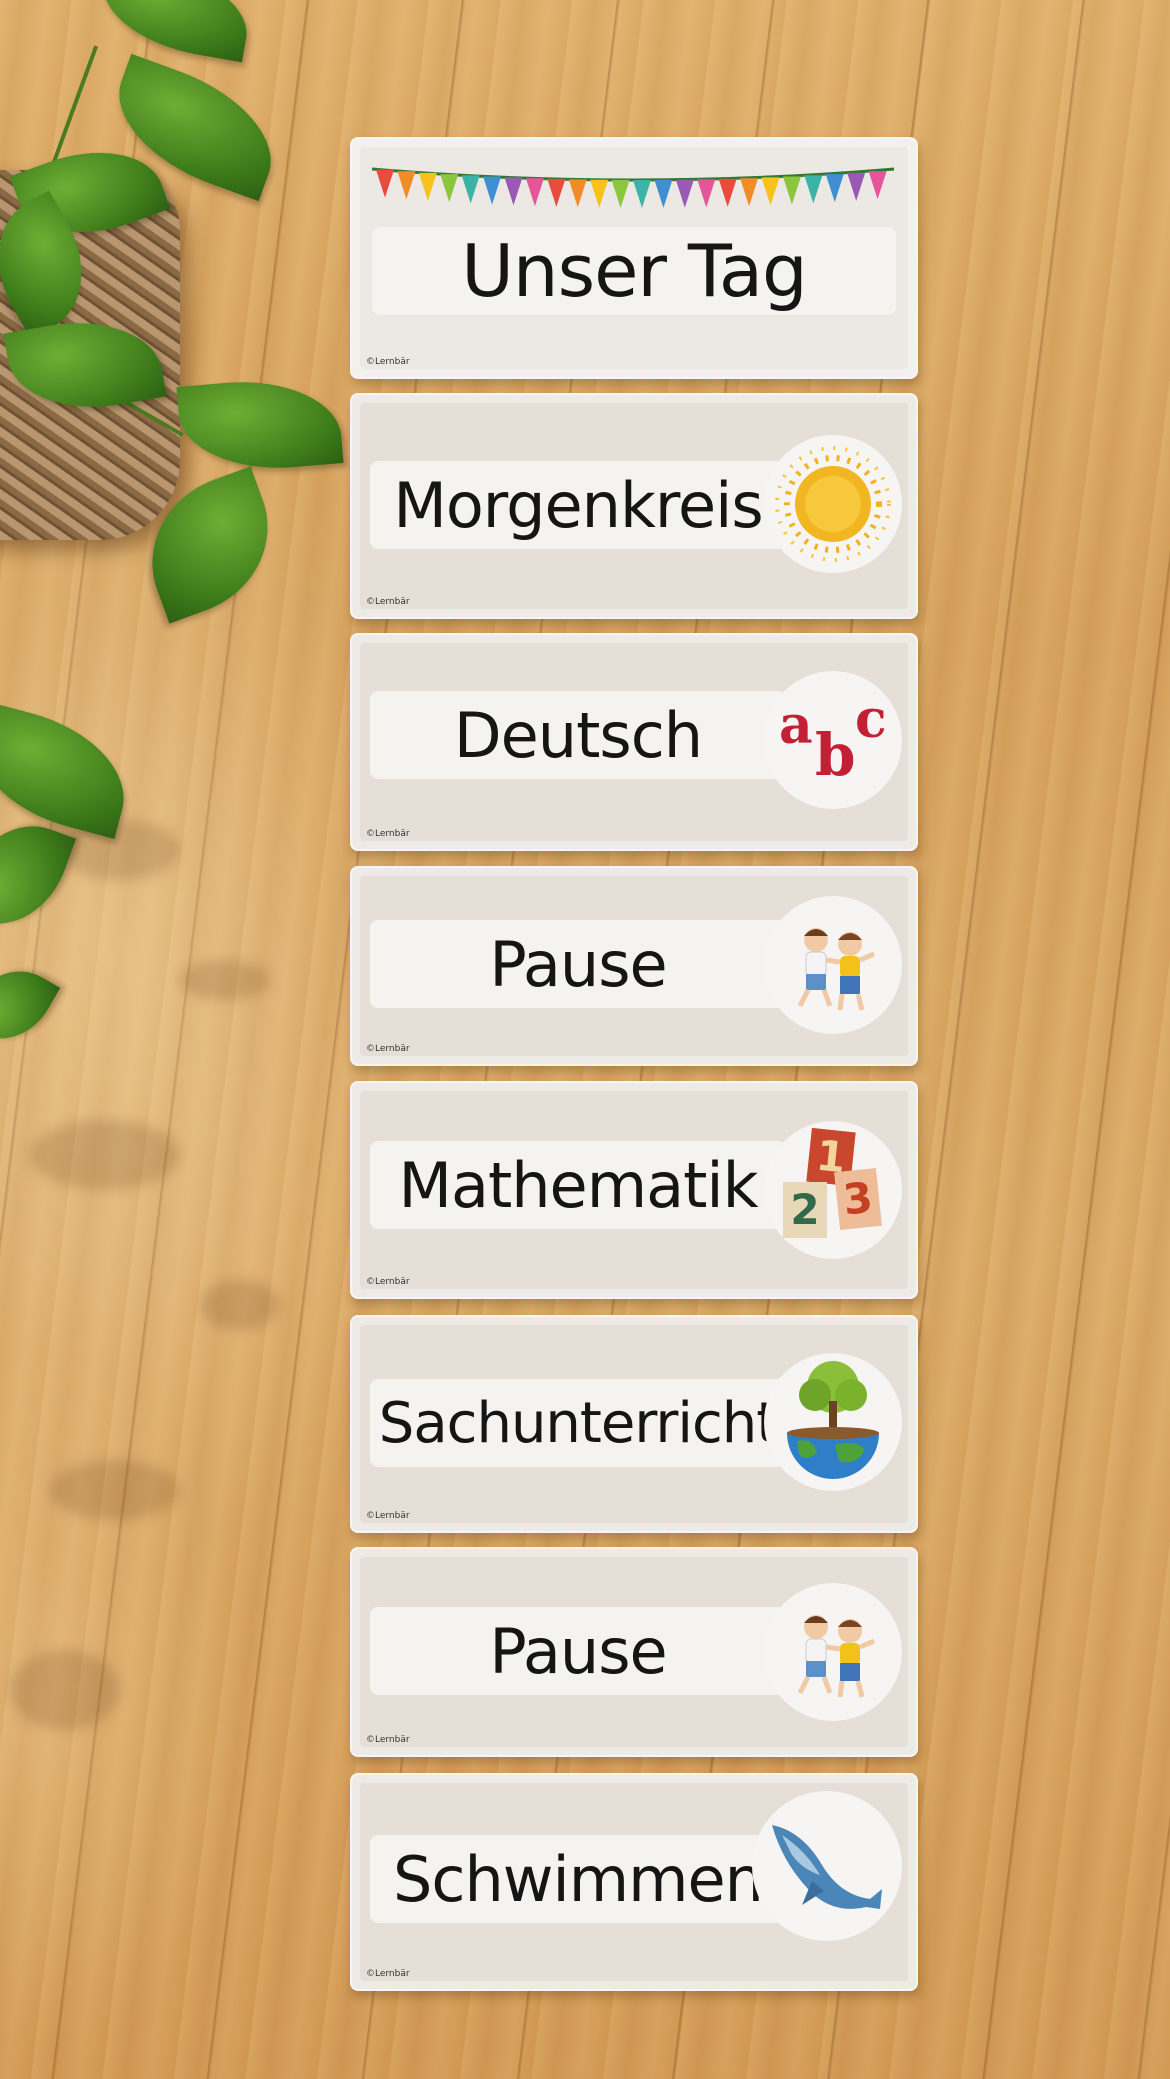  I want to click on card-label: Schwimmen, so click(578, 1879).